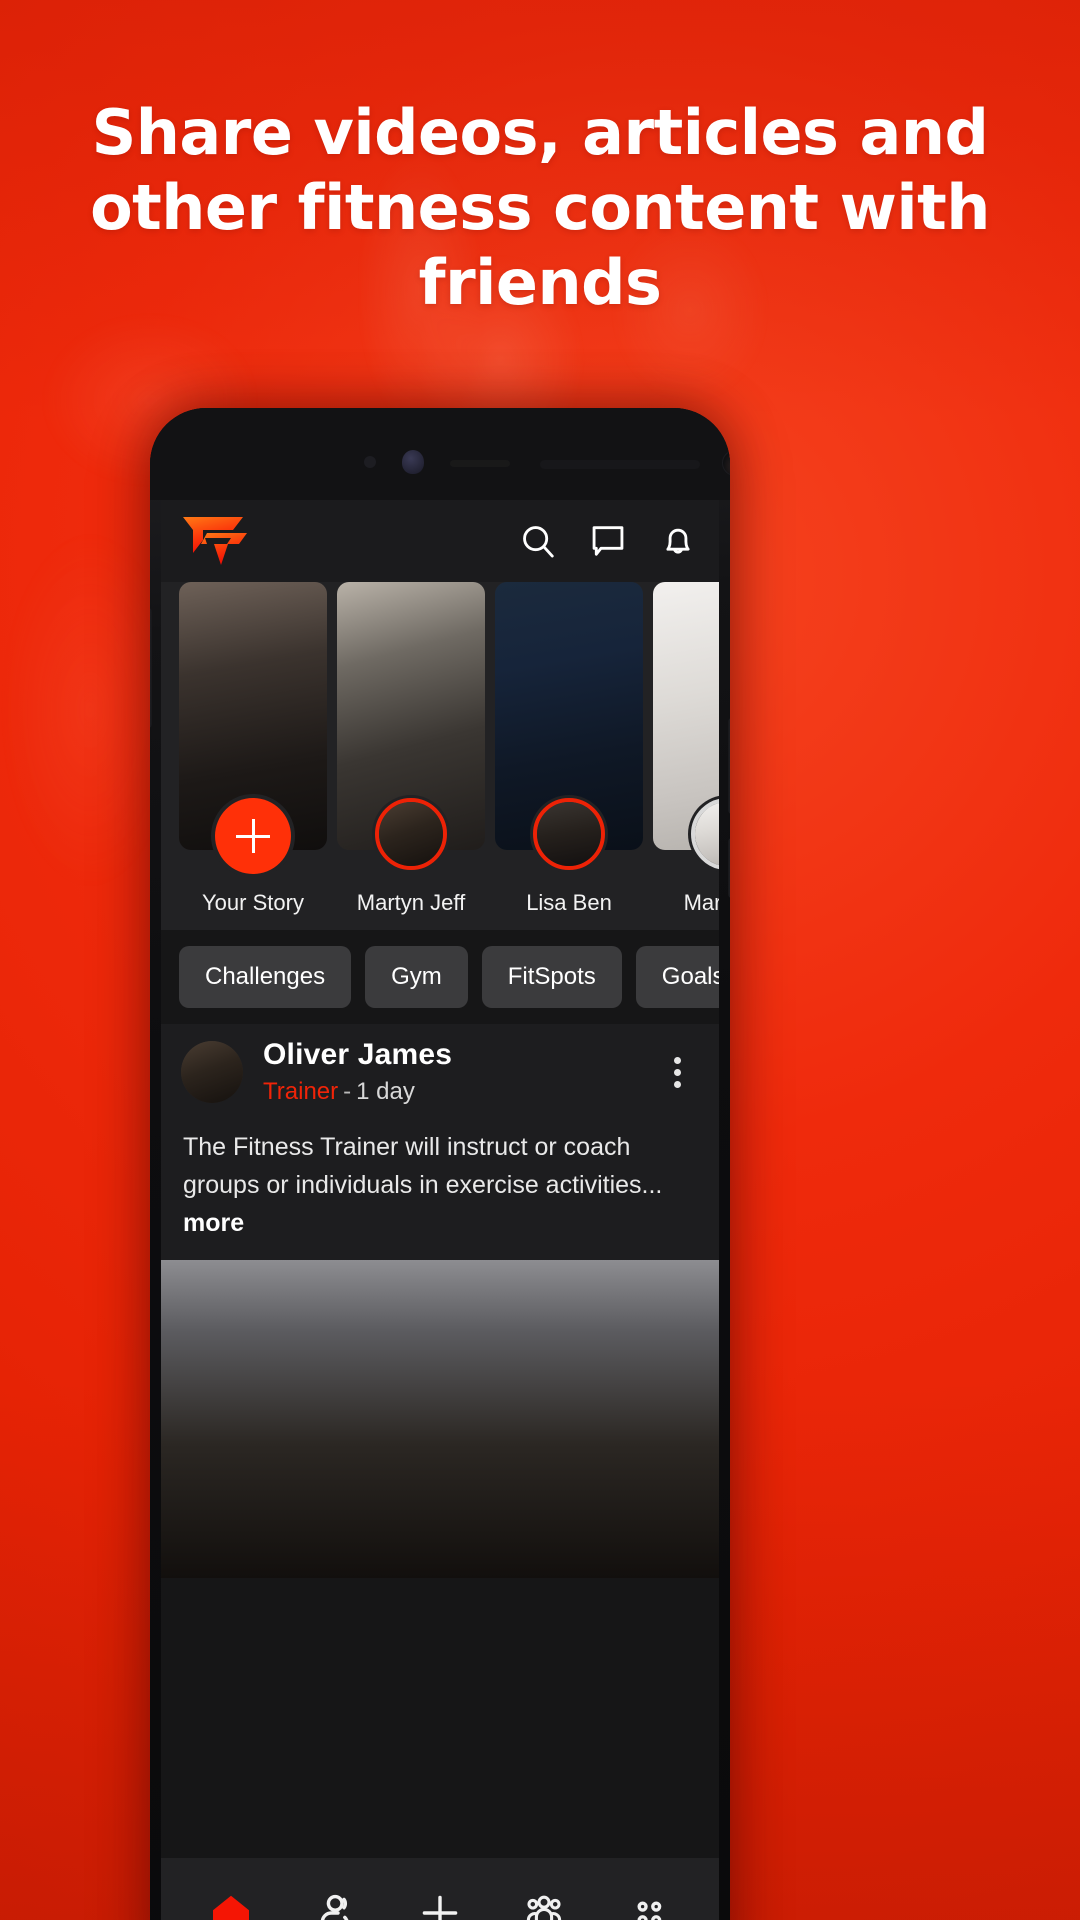 This screenshot has width=1080, height=1920. I want to click on phone-top-bezel, so click(440, 454).